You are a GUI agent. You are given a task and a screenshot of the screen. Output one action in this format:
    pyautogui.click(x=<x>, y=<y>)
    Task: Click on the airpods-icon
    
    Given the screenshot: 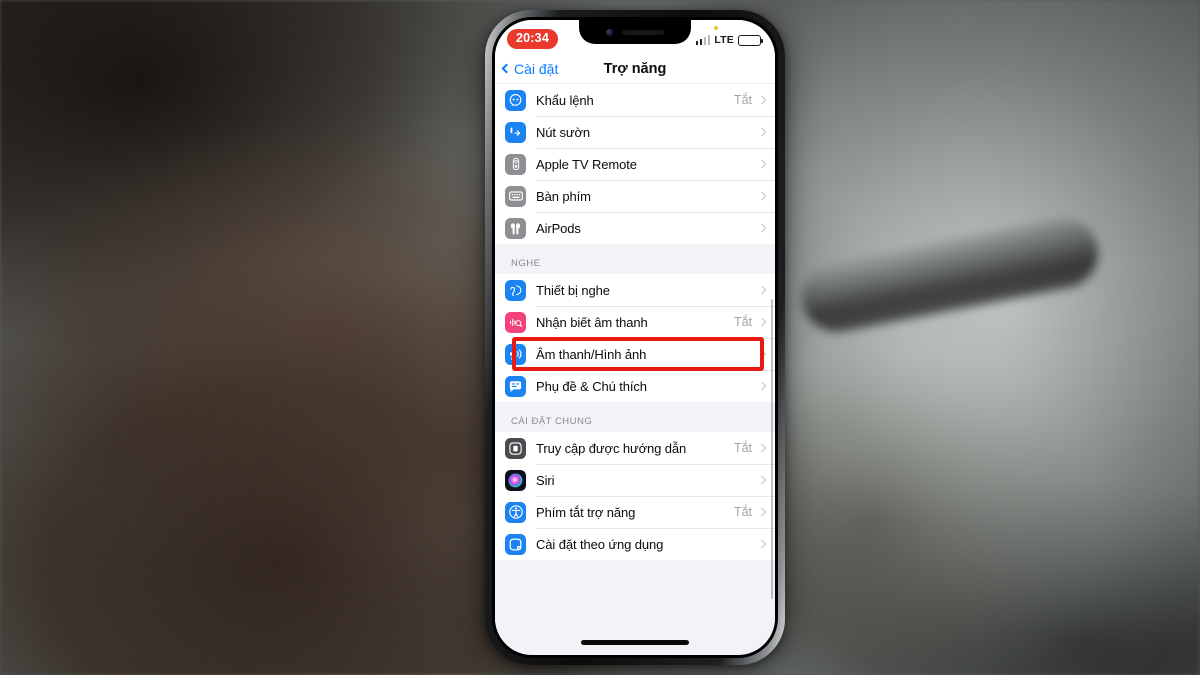 What is the action you would take?
    pyautogui.click(x=515, y=228)
    